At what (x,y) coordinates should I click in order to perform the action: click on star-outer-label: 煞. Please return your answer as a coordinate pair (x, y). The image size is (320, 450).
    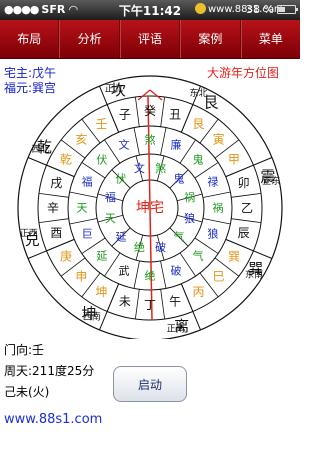
    Looking at the image, I should click on (150, 140).